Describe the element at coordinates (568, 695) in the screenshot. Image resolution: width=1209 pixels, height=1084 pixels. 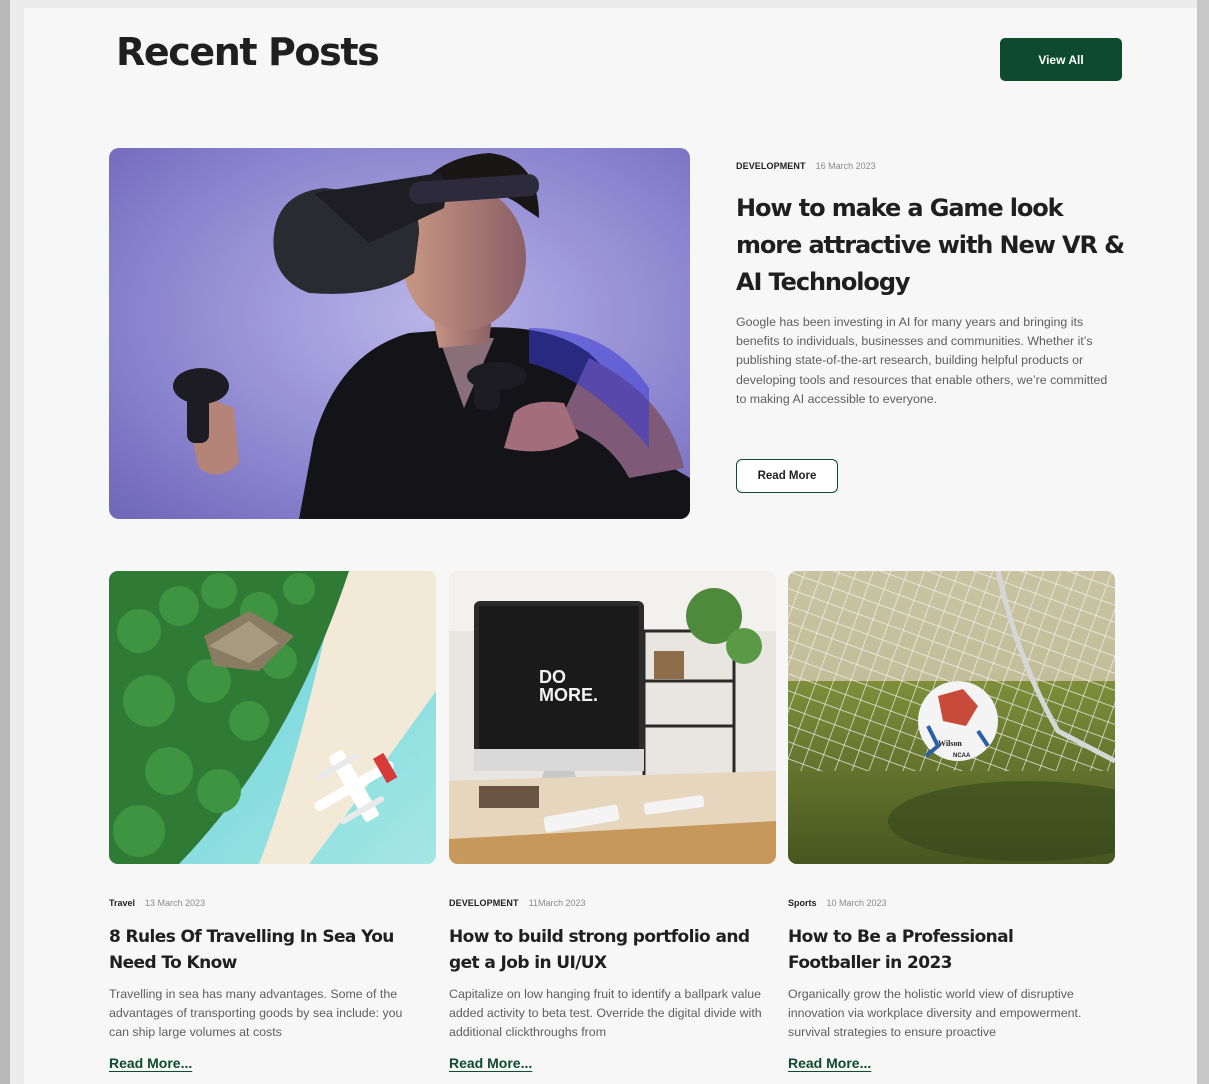
I see `monitor-screen-text-line2: MORE.` at that location.